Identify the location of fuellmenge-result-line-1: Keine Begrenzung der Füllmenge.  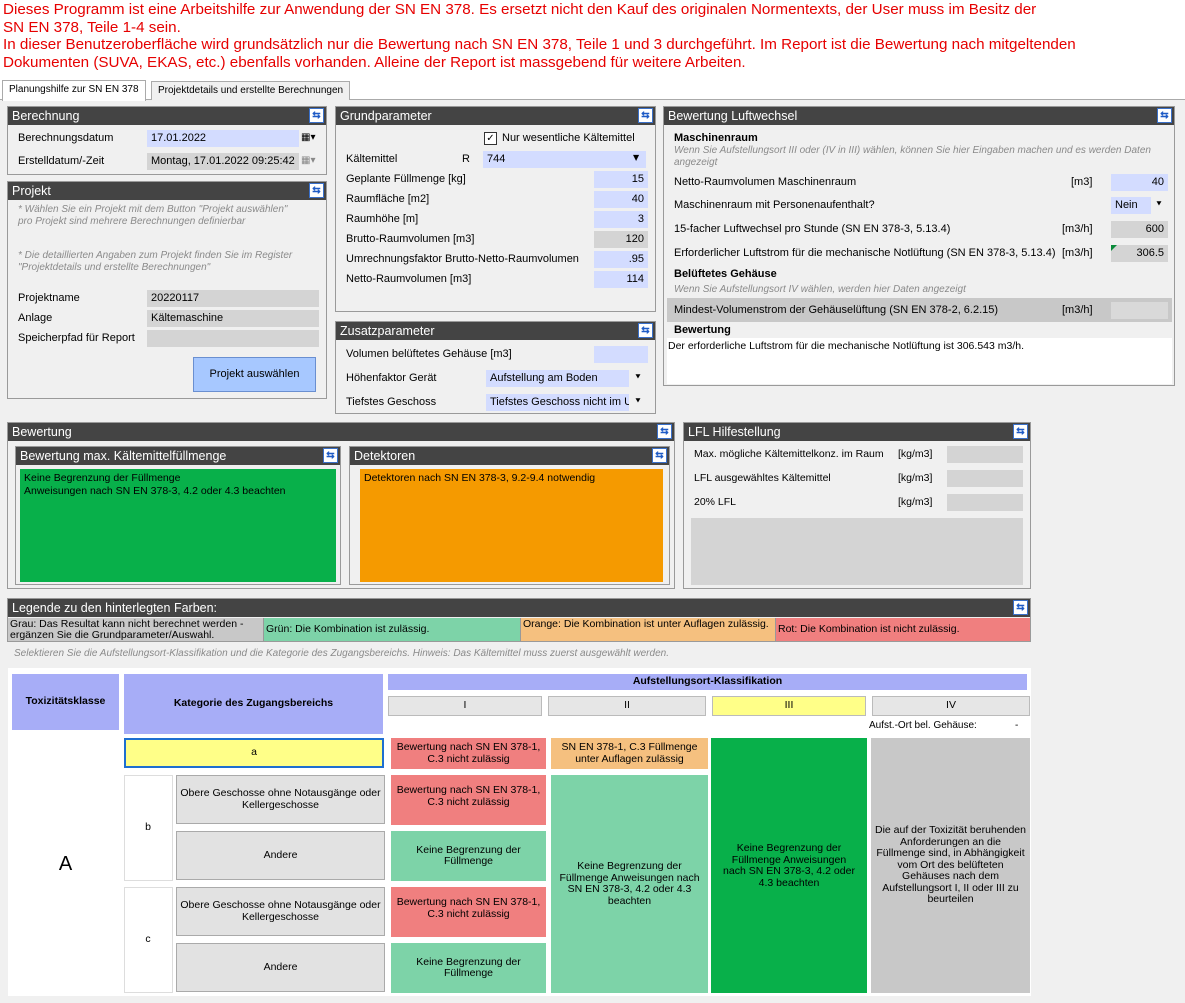
(102, 478).